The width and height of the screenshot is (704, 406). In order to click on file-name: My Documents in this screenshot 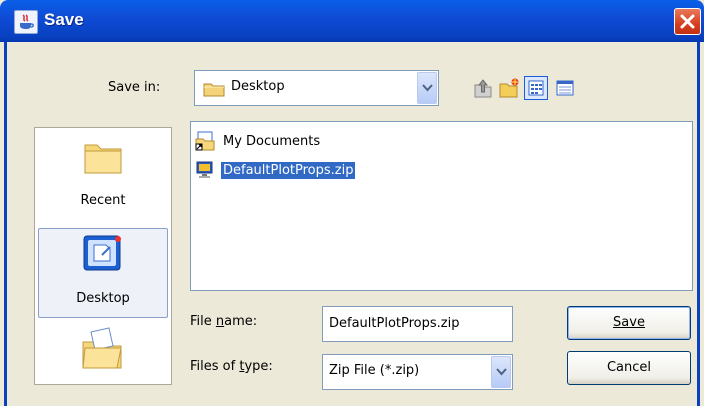, I will do `click(272, 141)`.